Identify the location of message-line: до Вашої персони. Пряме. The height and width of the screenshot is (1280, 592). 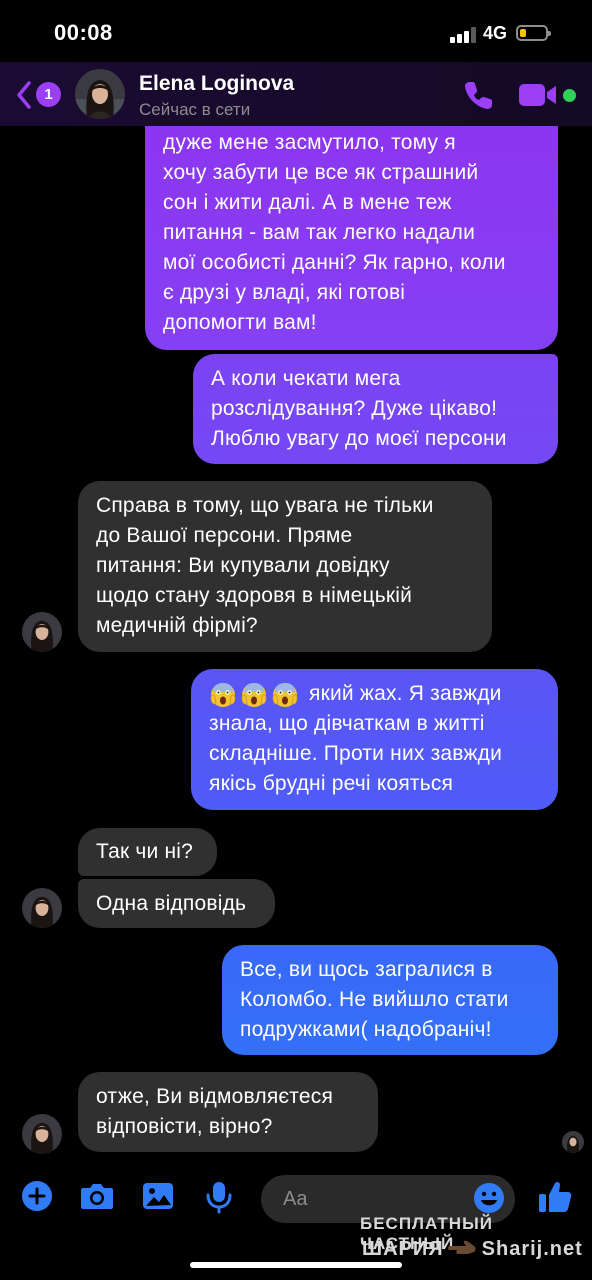
(224, 535).